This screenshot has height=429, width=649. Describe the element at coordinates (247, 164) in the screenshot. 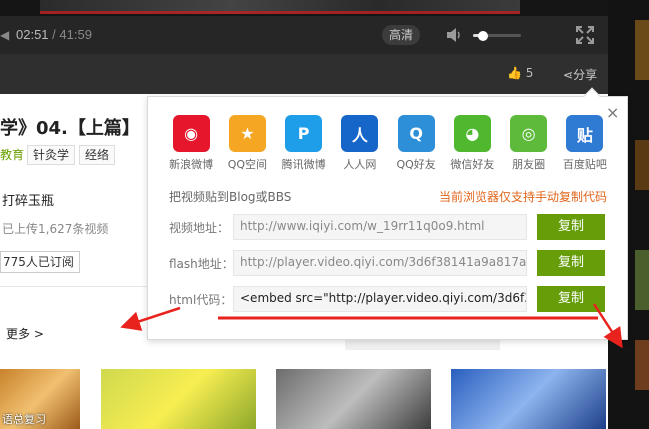

I see `share-target-label: QQ空间` at that location.